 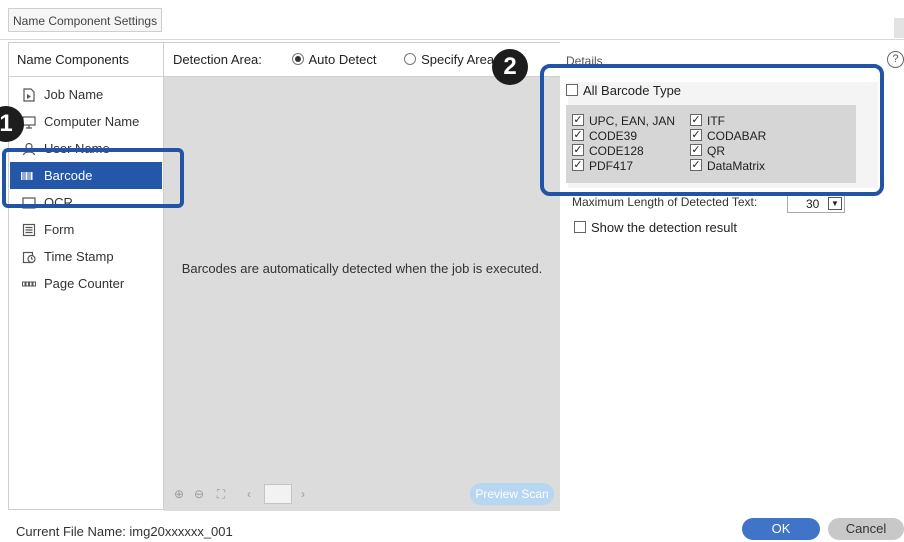 I want to click on specify-area-radio, so click(x=410, y=59).